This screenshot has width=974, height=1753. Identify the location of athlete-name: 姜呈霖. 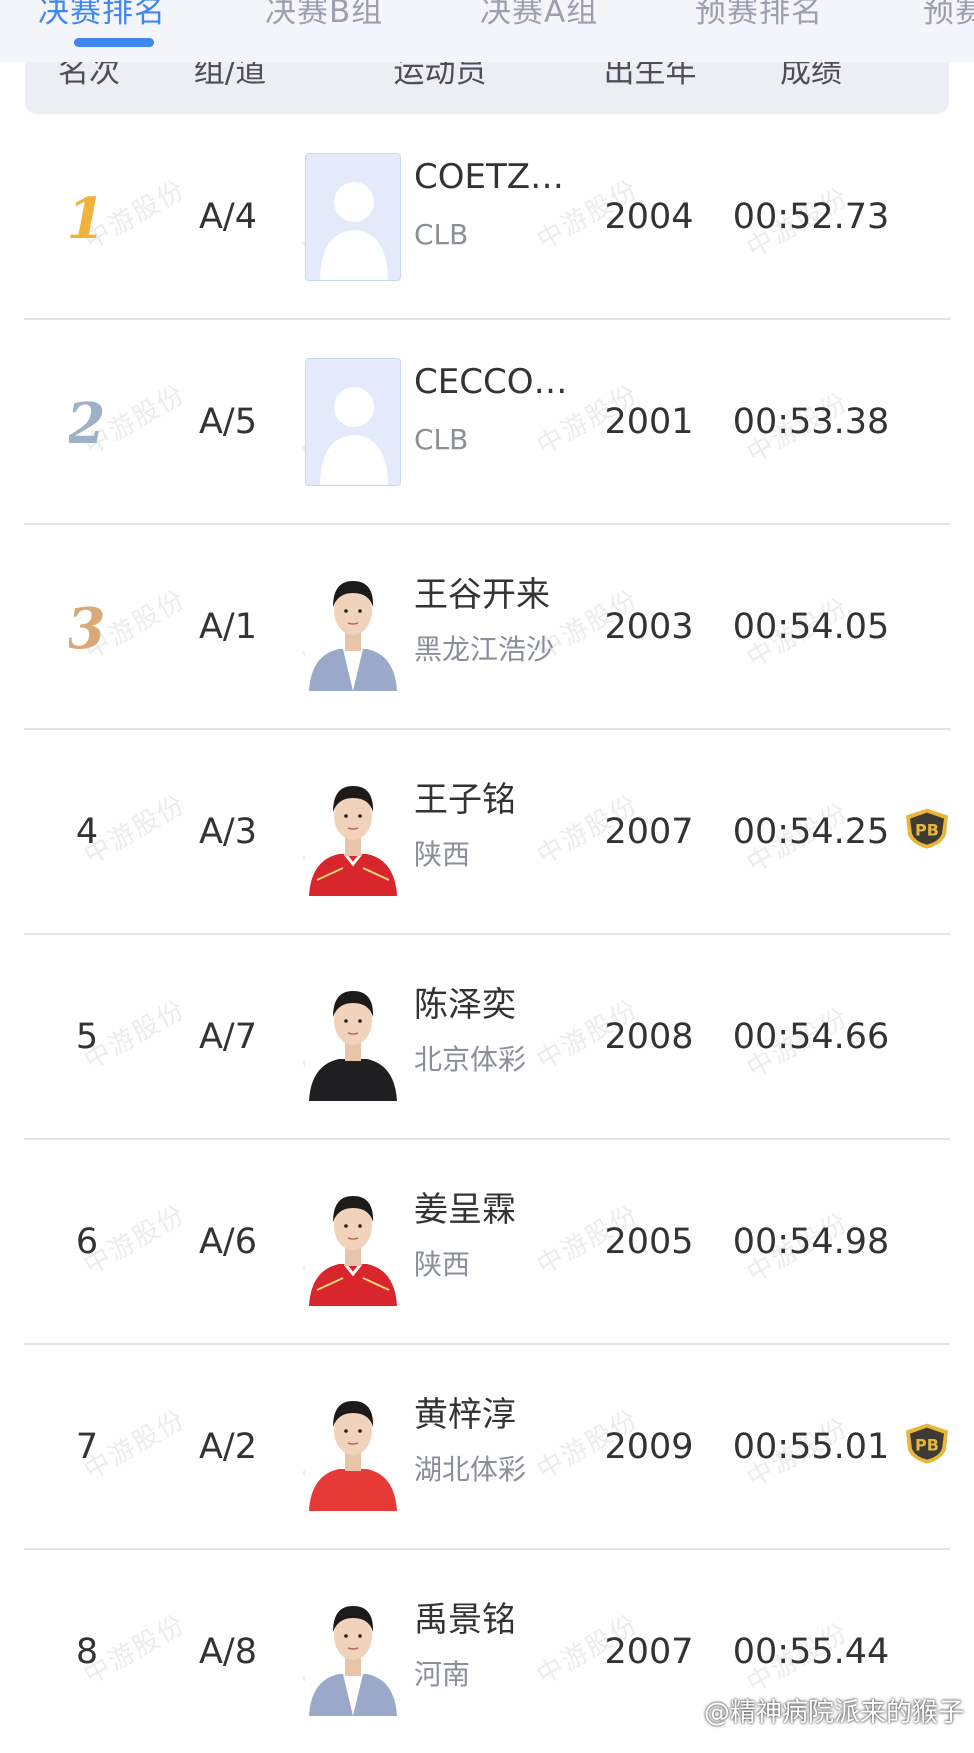
(465, 1206).